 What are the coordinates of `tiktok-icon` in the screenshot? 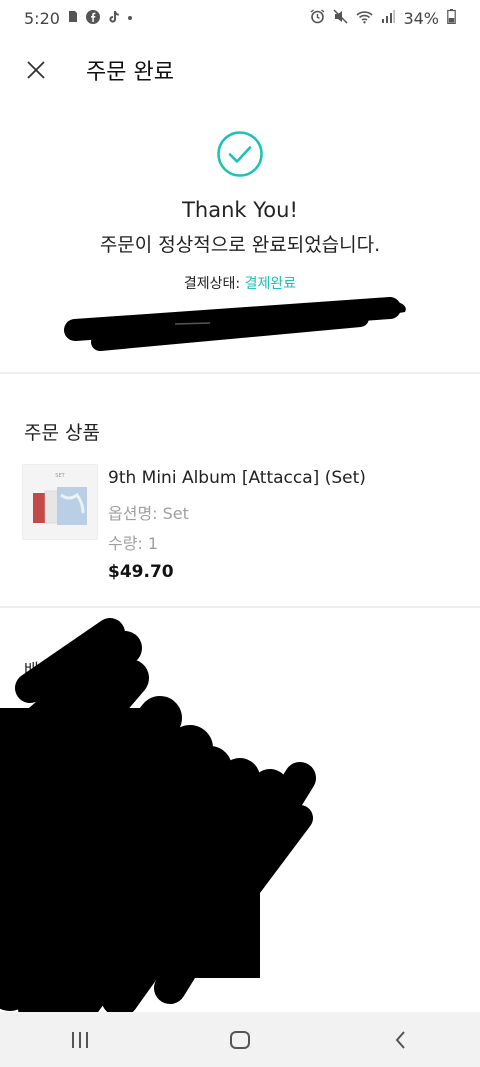 It's located at (114, 18).